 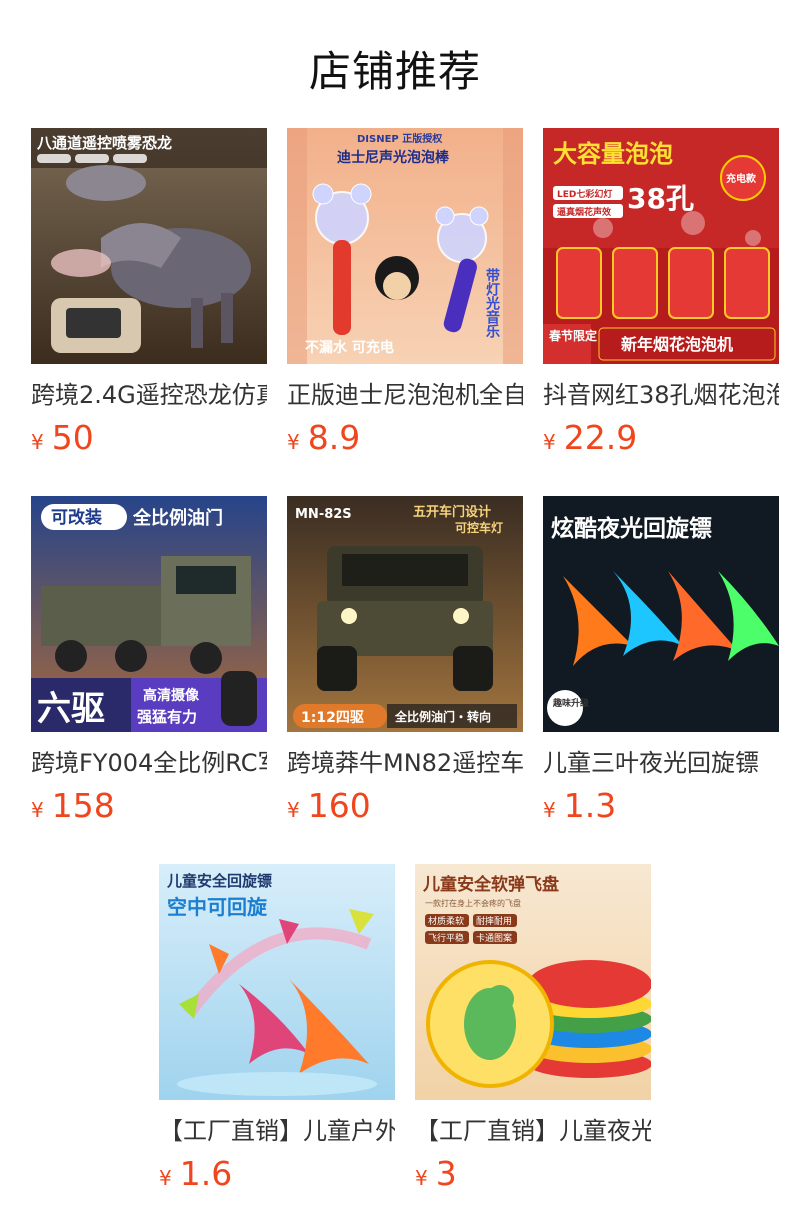 I want to click on page-title: 店铺推荐, so click(x=394, y=71).